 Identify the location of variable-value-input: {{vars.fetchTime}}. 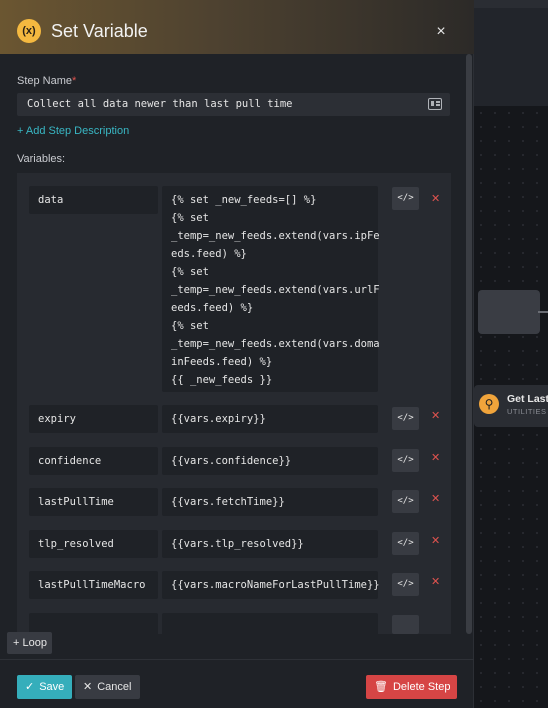
(270, 502).